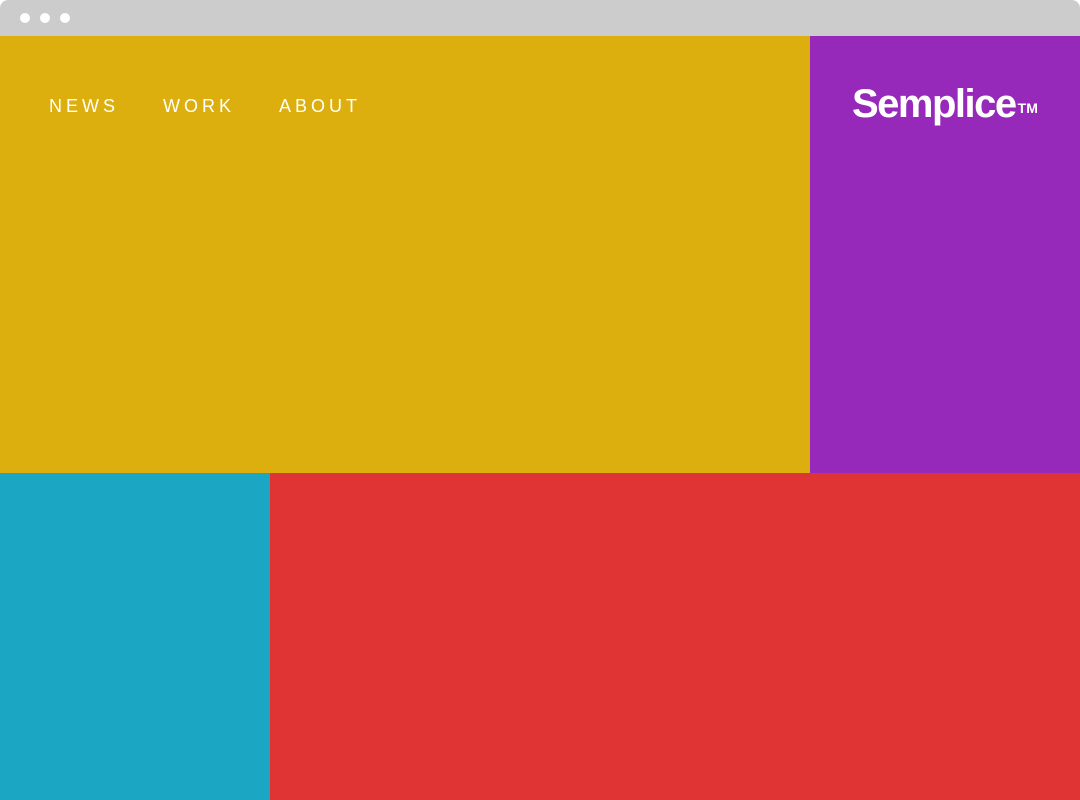 The image size is (1080, 800). I want to click on blue-panel, so click(135, 636).